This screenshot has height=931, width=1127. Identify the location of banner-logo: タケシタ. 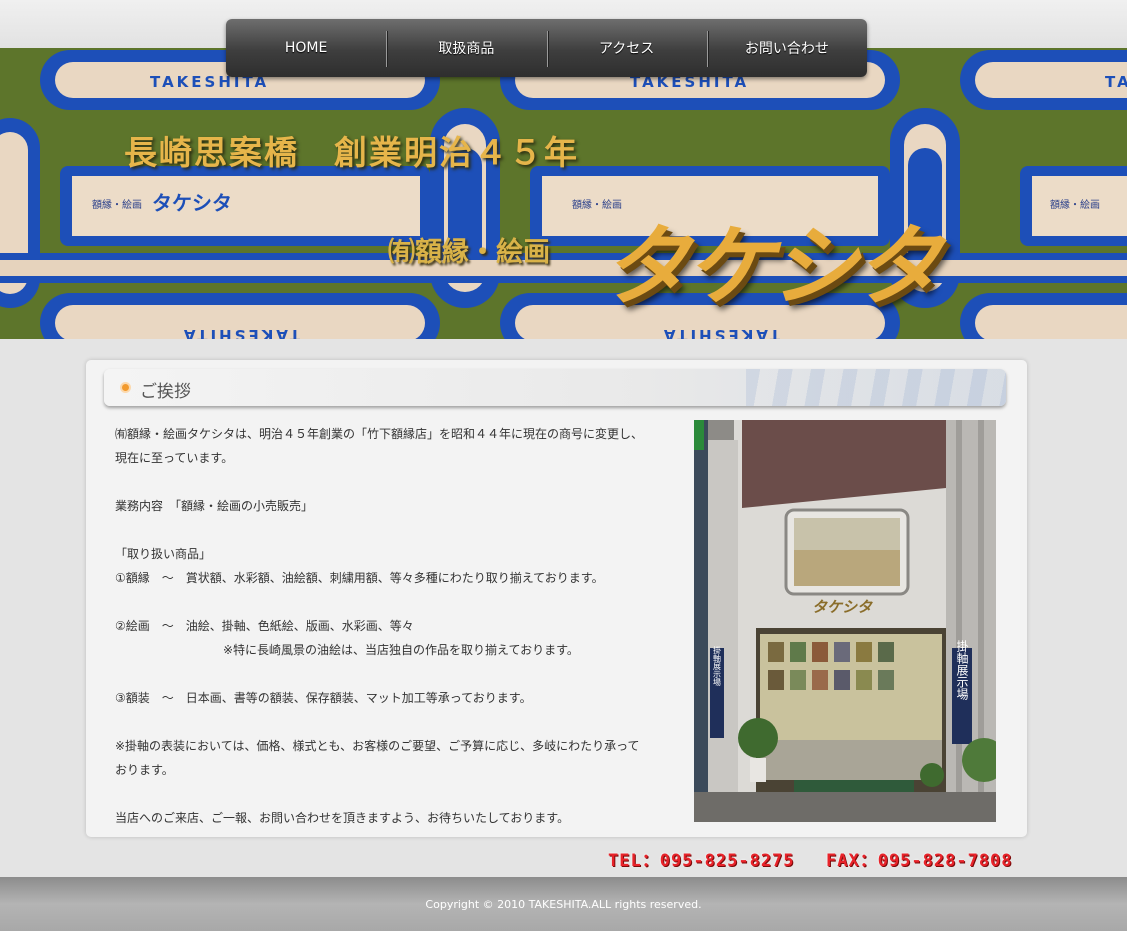
(772, 266).